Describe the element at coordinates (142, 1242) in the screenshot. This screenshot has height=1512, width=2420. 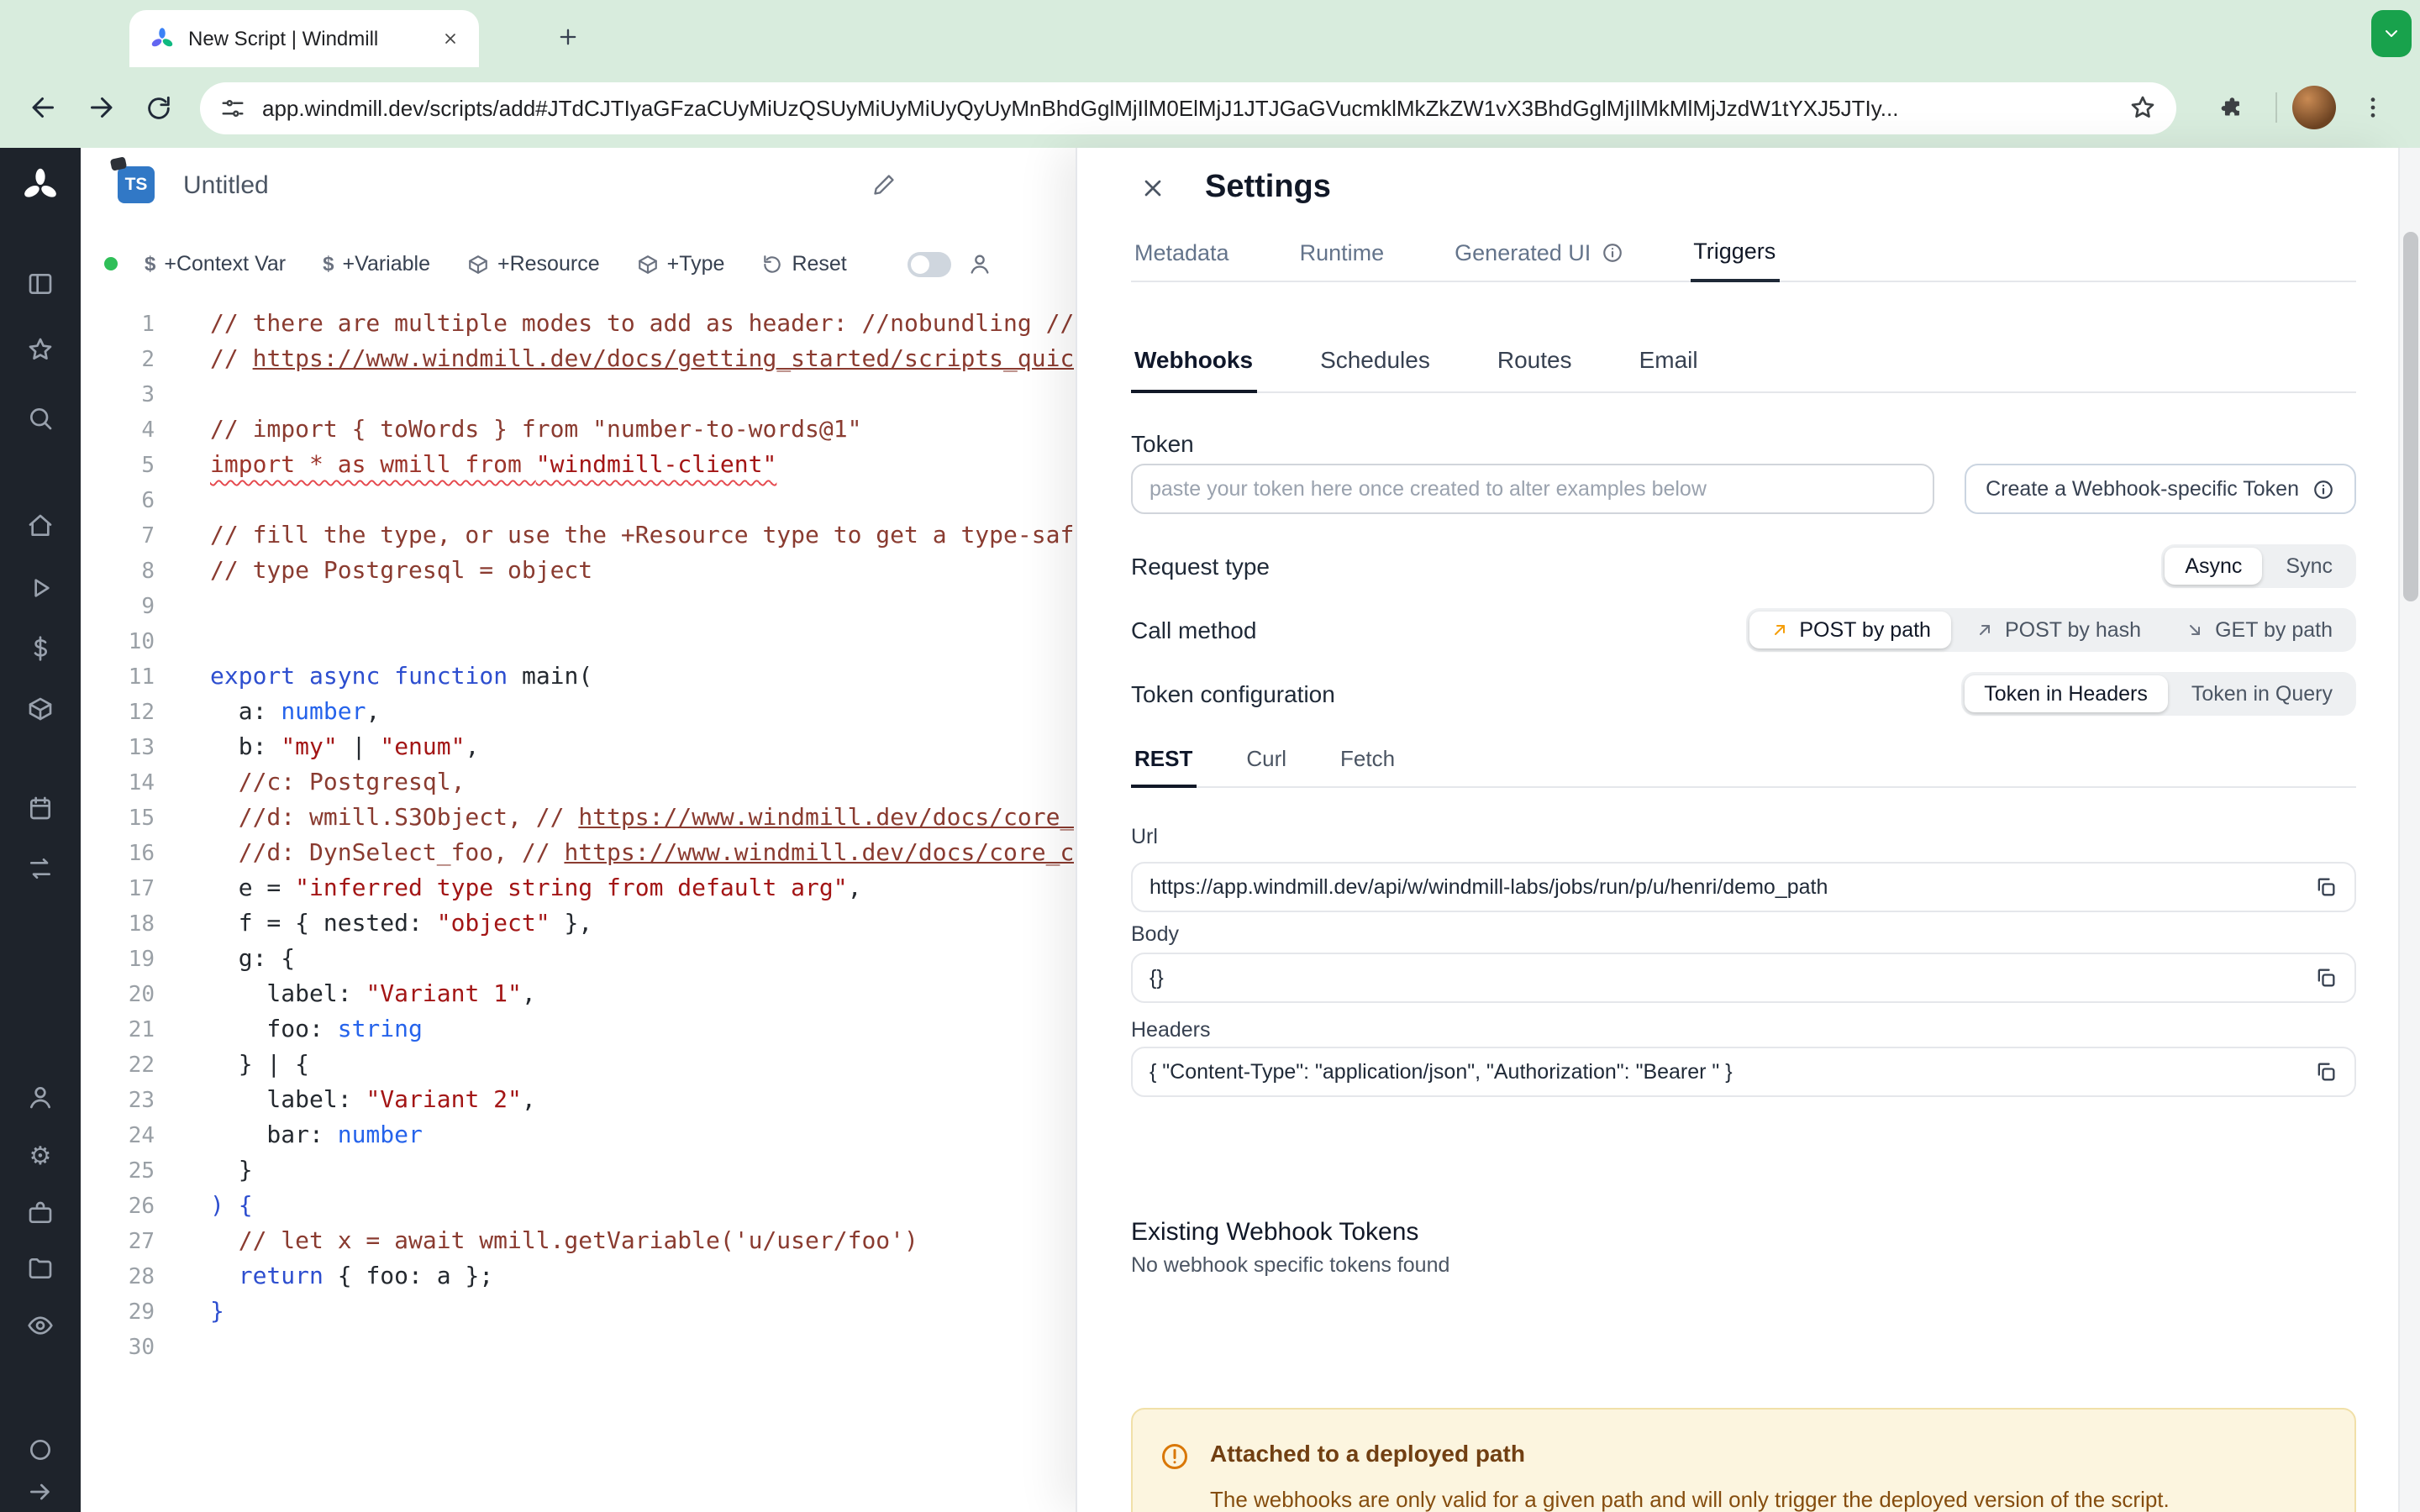
I see `line-number: 27` at that location.